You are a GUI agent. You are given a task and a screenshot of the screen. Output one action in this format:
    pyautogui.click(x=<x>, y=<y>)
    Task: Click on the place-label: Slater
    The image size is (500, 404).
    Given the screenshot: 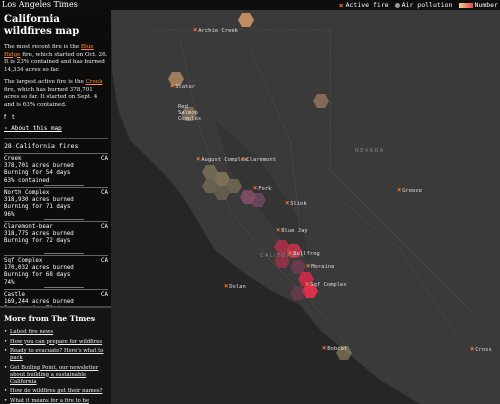 What is the action you would take?
    pyautogui.click(x=185, y=86)
    